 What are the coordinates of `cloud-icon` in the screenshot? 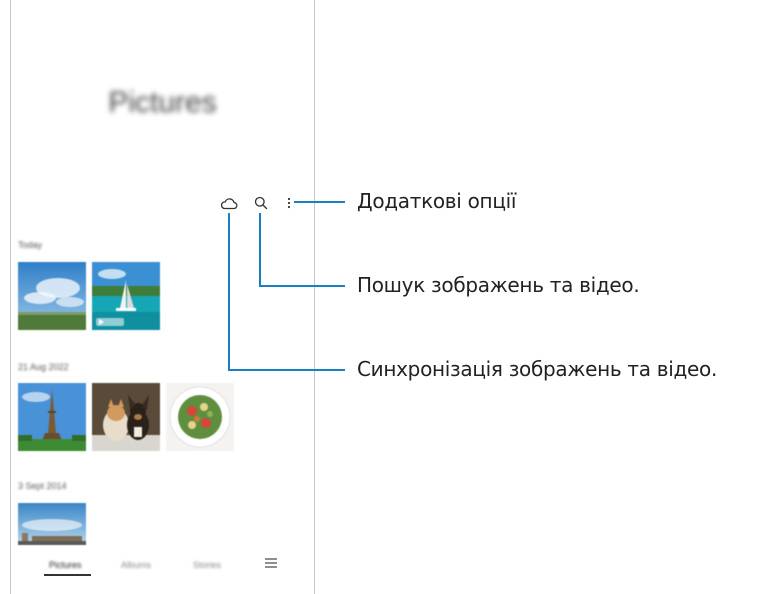 It's located at (229, 203).